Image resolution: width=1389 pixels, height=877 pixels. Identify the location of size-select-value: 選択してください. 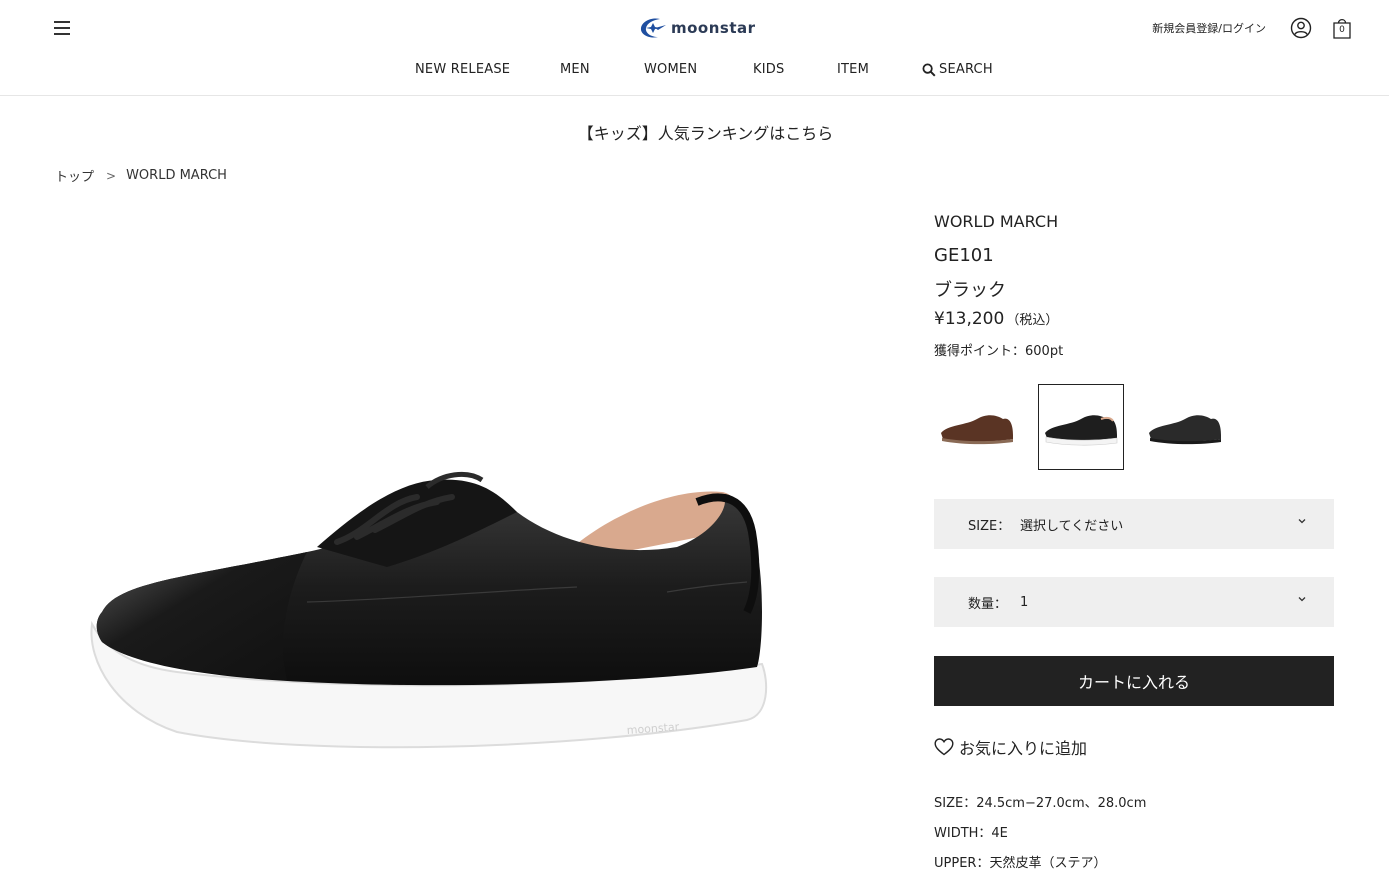
(1072, 526).